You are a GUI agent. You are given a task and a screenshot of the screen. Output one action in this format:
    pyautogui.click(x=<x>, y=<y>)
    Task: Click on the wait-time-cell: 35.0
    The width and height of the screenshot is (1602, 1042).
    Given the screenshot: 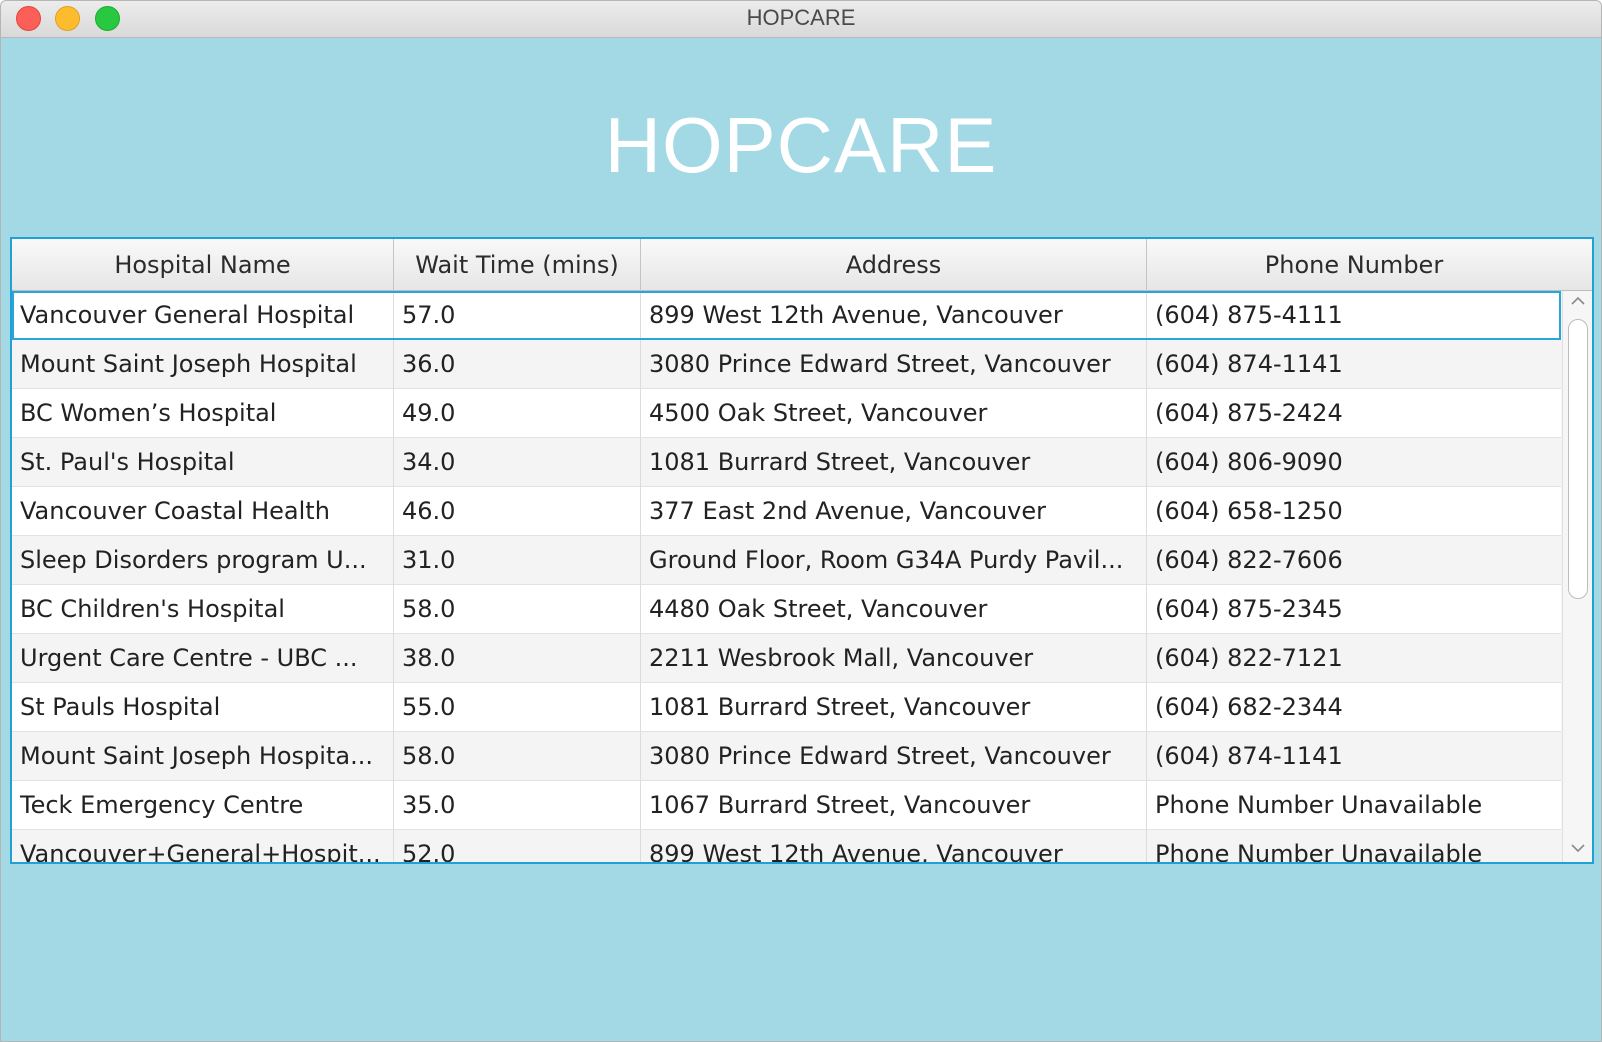 What is the action you would take?
    pyautogui.click(x=517, y=805)
    